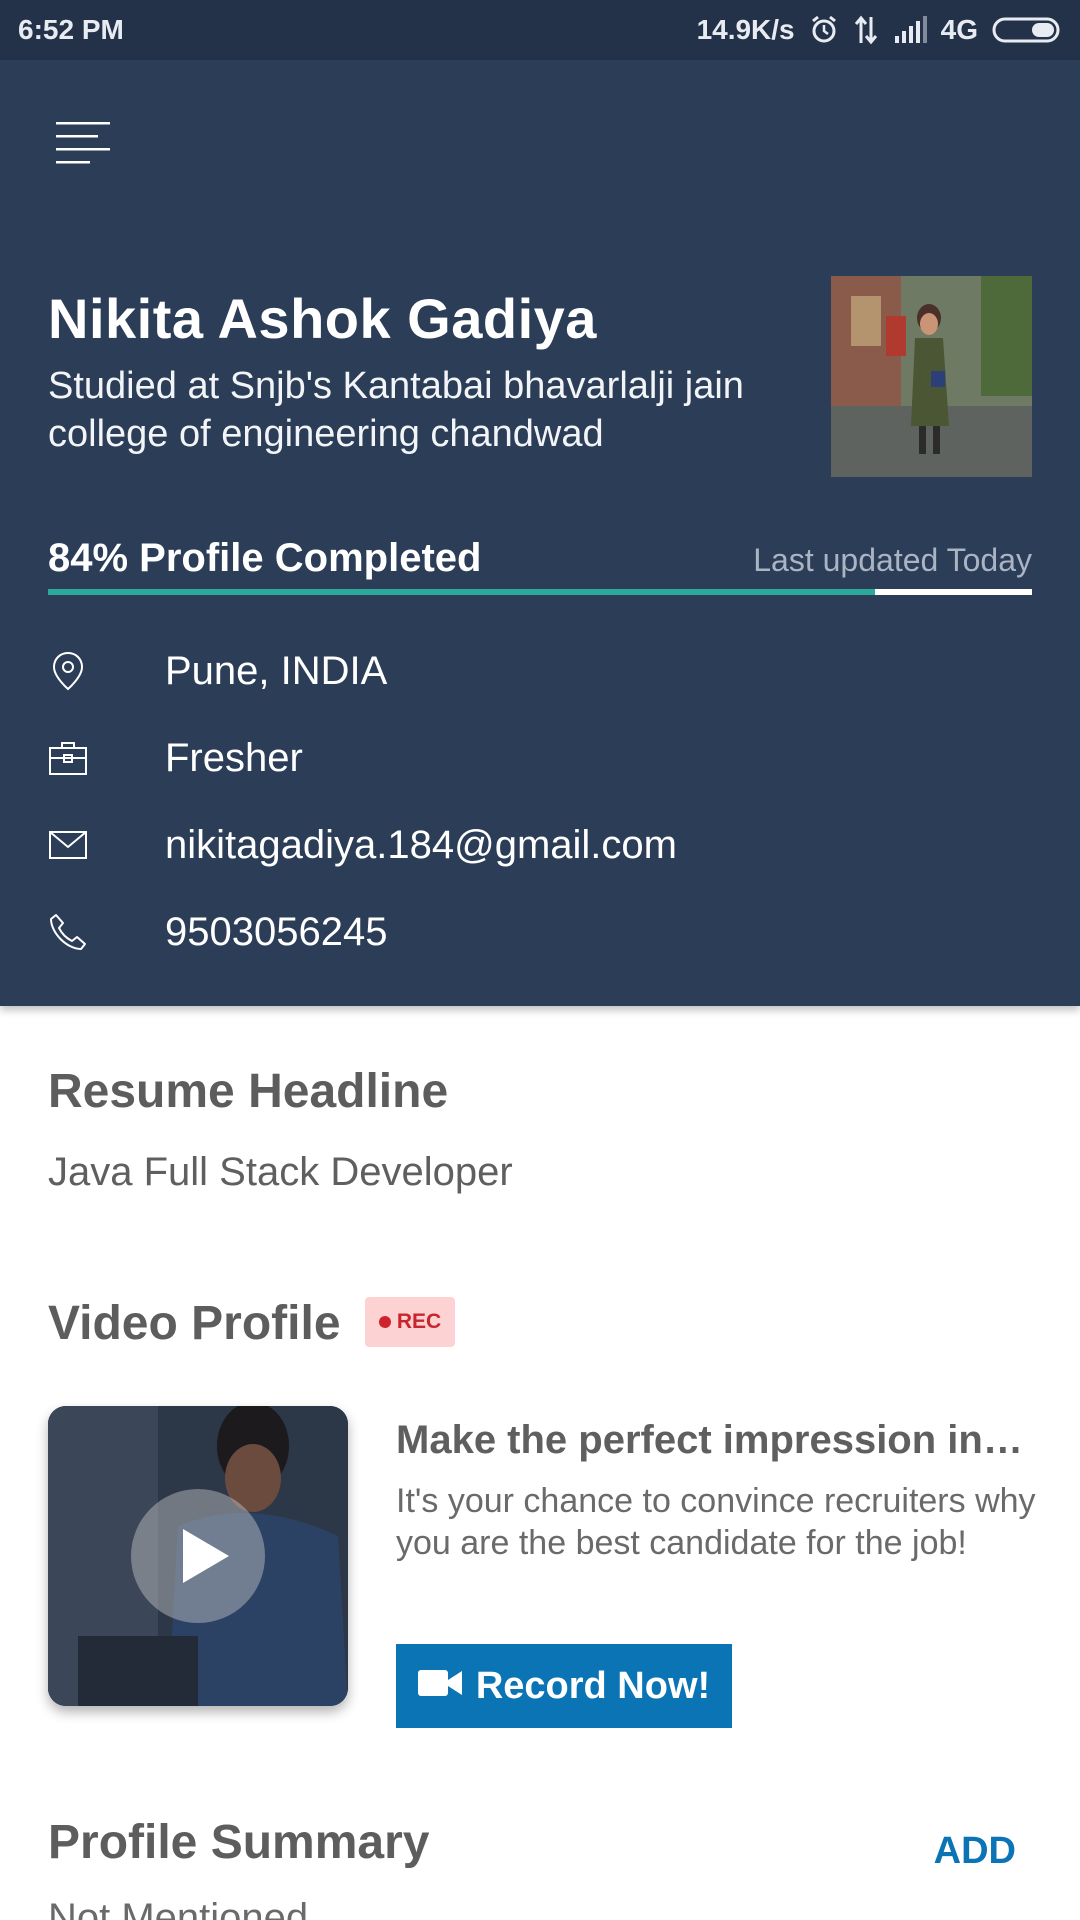 This screenshot has width=1080, height=1920. Describe the element at coordinates (194, 1323) in the screenshot. I see `video-profile-title: Video Profile` at that location.